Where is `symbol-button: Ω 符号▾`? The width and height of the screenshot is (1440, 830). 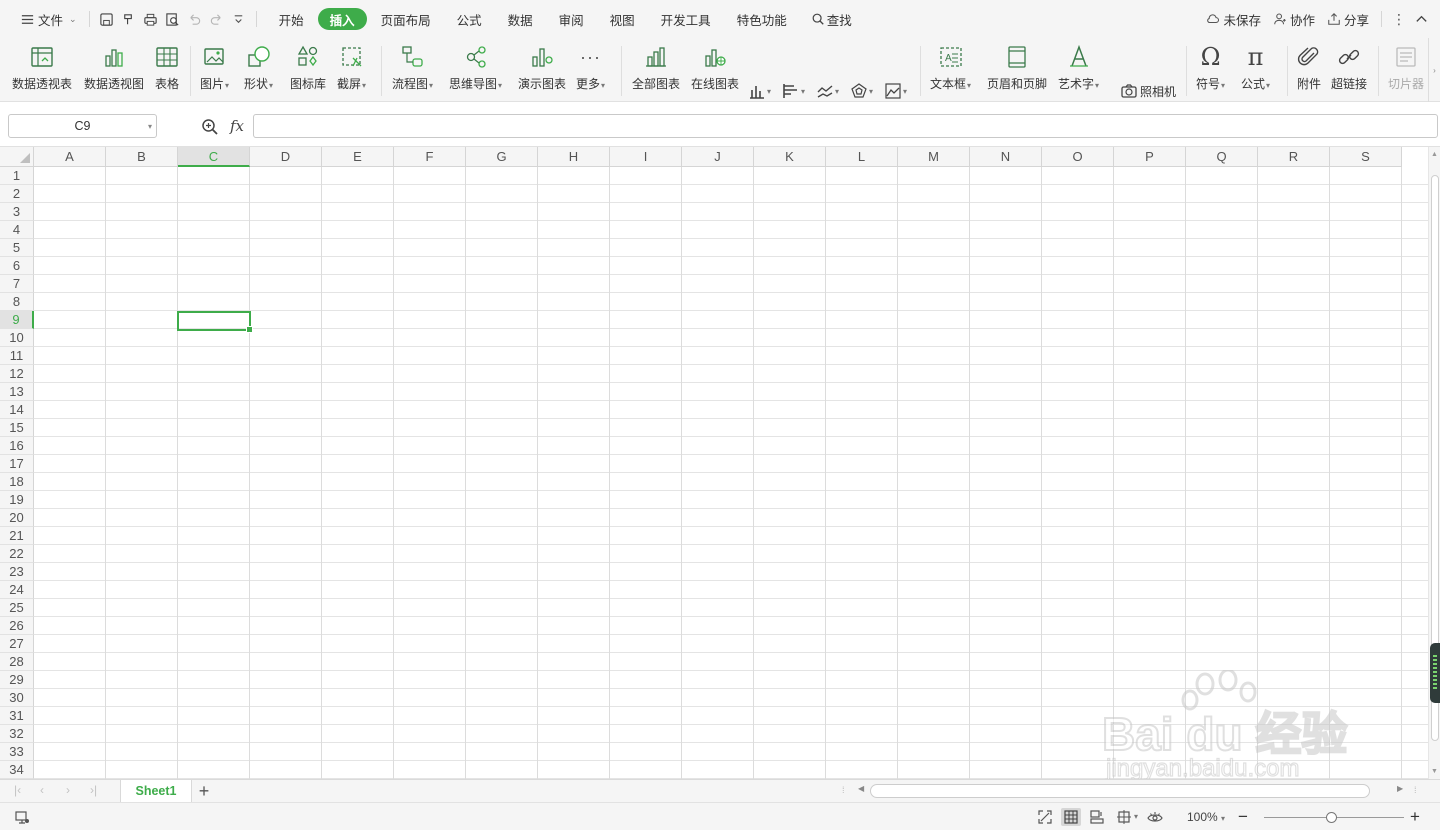 symbol-button: Ω 符号▾ is located at coordinates (1210, 66).